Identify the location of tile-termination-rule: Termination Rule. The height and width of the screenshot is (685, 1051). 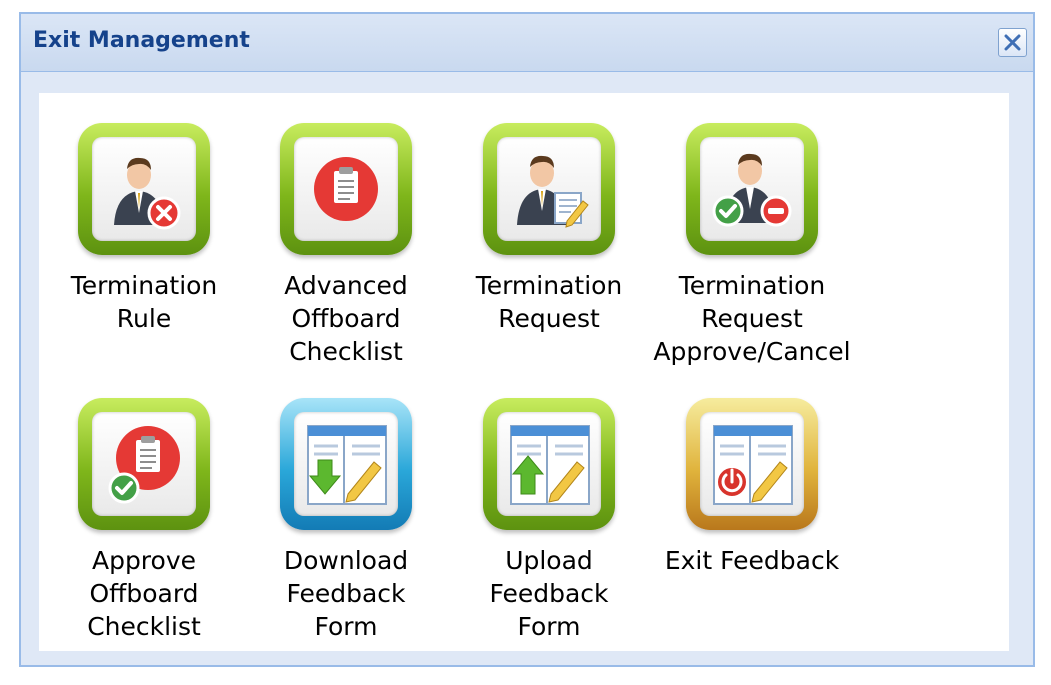
(144, 229).